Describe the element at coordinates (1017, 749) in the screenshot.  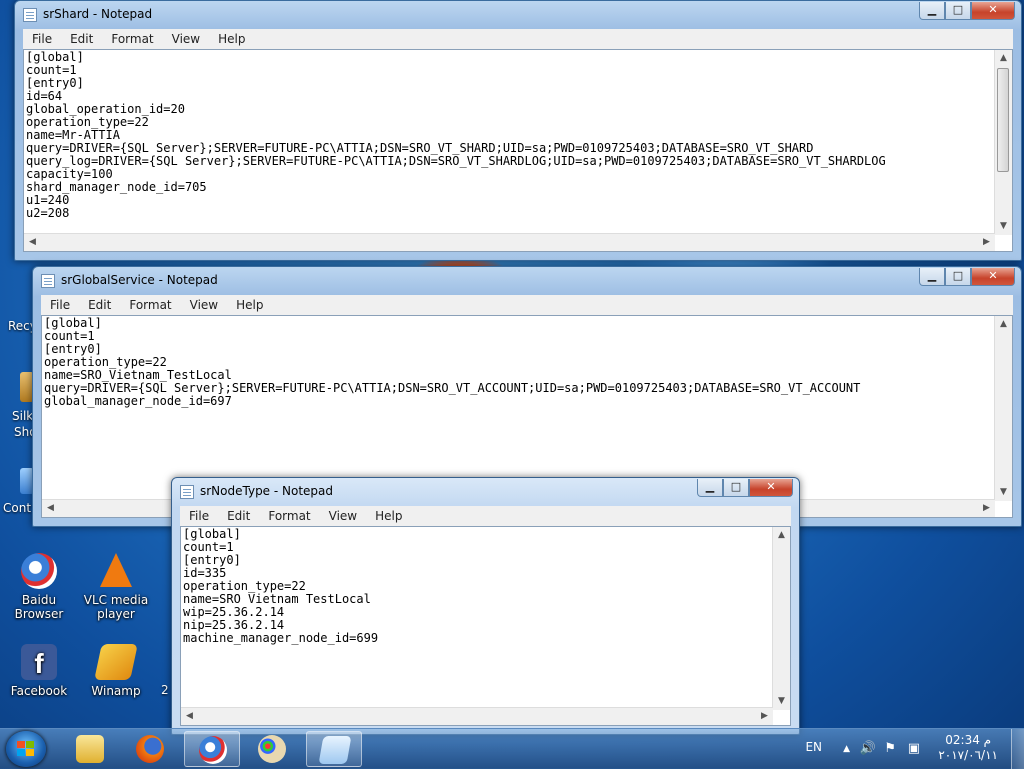
I see `show-desktop-button` at that location.